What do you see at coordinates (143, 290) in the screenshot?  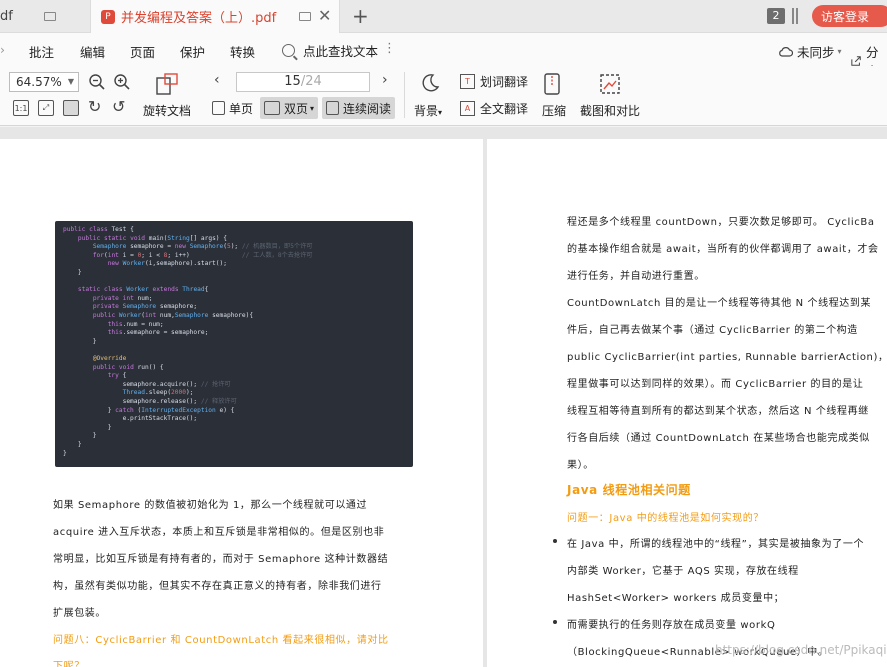 I see `code-line: static class Worker extends Thread{` at bounding box center [143, 290].